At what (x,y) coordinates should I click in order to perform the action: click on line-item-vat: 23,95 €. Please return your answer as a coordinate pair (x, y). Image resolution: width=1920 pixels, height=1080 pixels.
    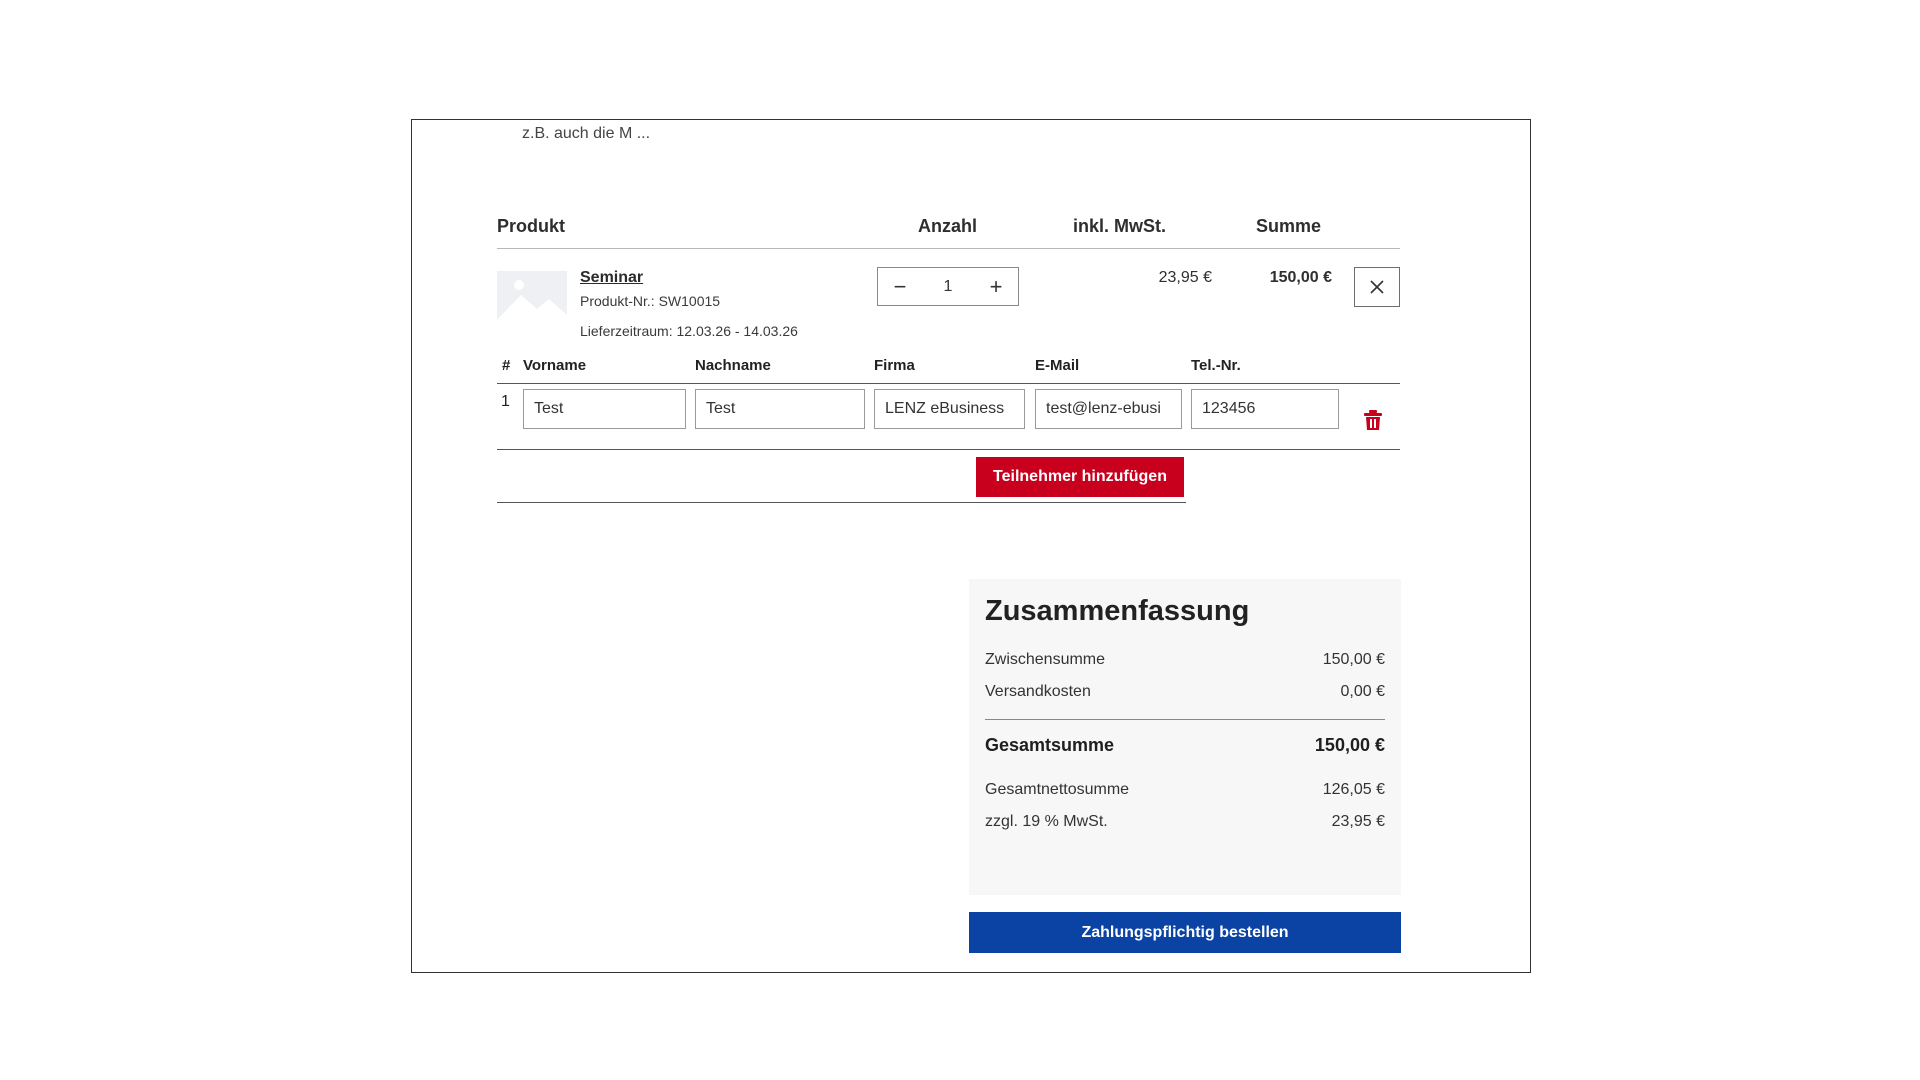
    Looking at the image, I should click on (1185, 277).